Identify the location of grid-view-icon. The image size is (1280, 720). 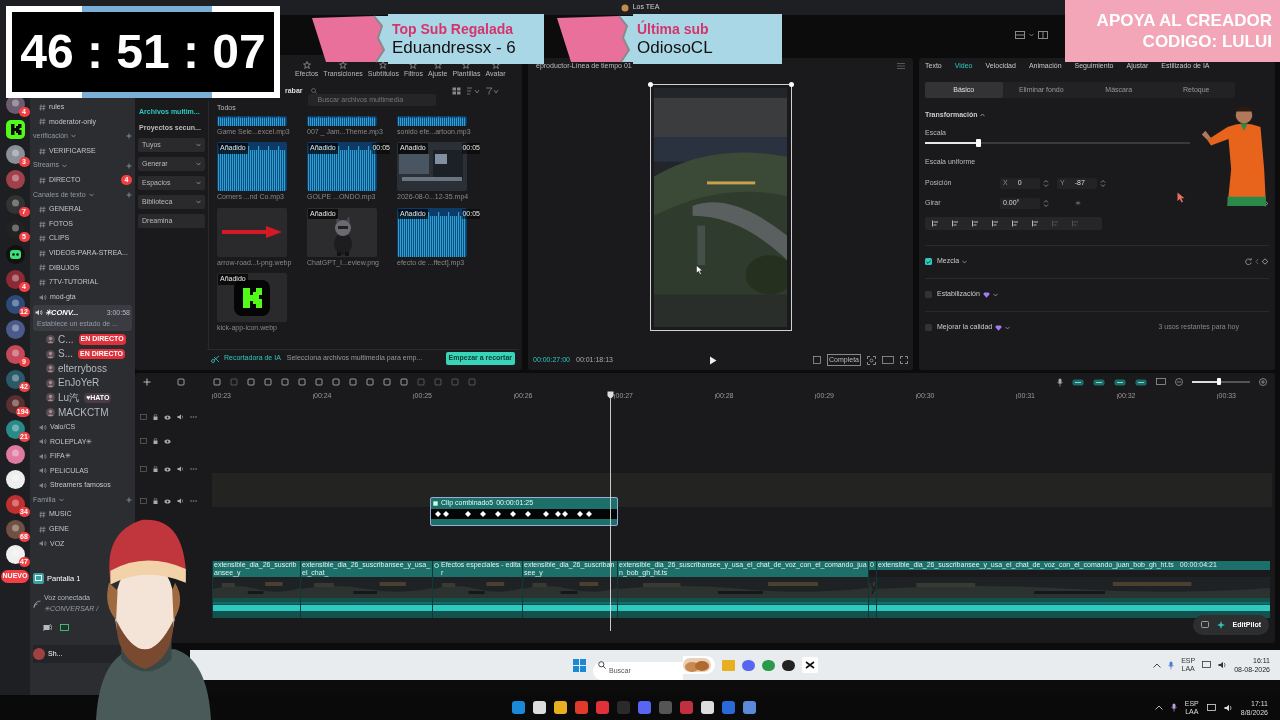
(456, 91).